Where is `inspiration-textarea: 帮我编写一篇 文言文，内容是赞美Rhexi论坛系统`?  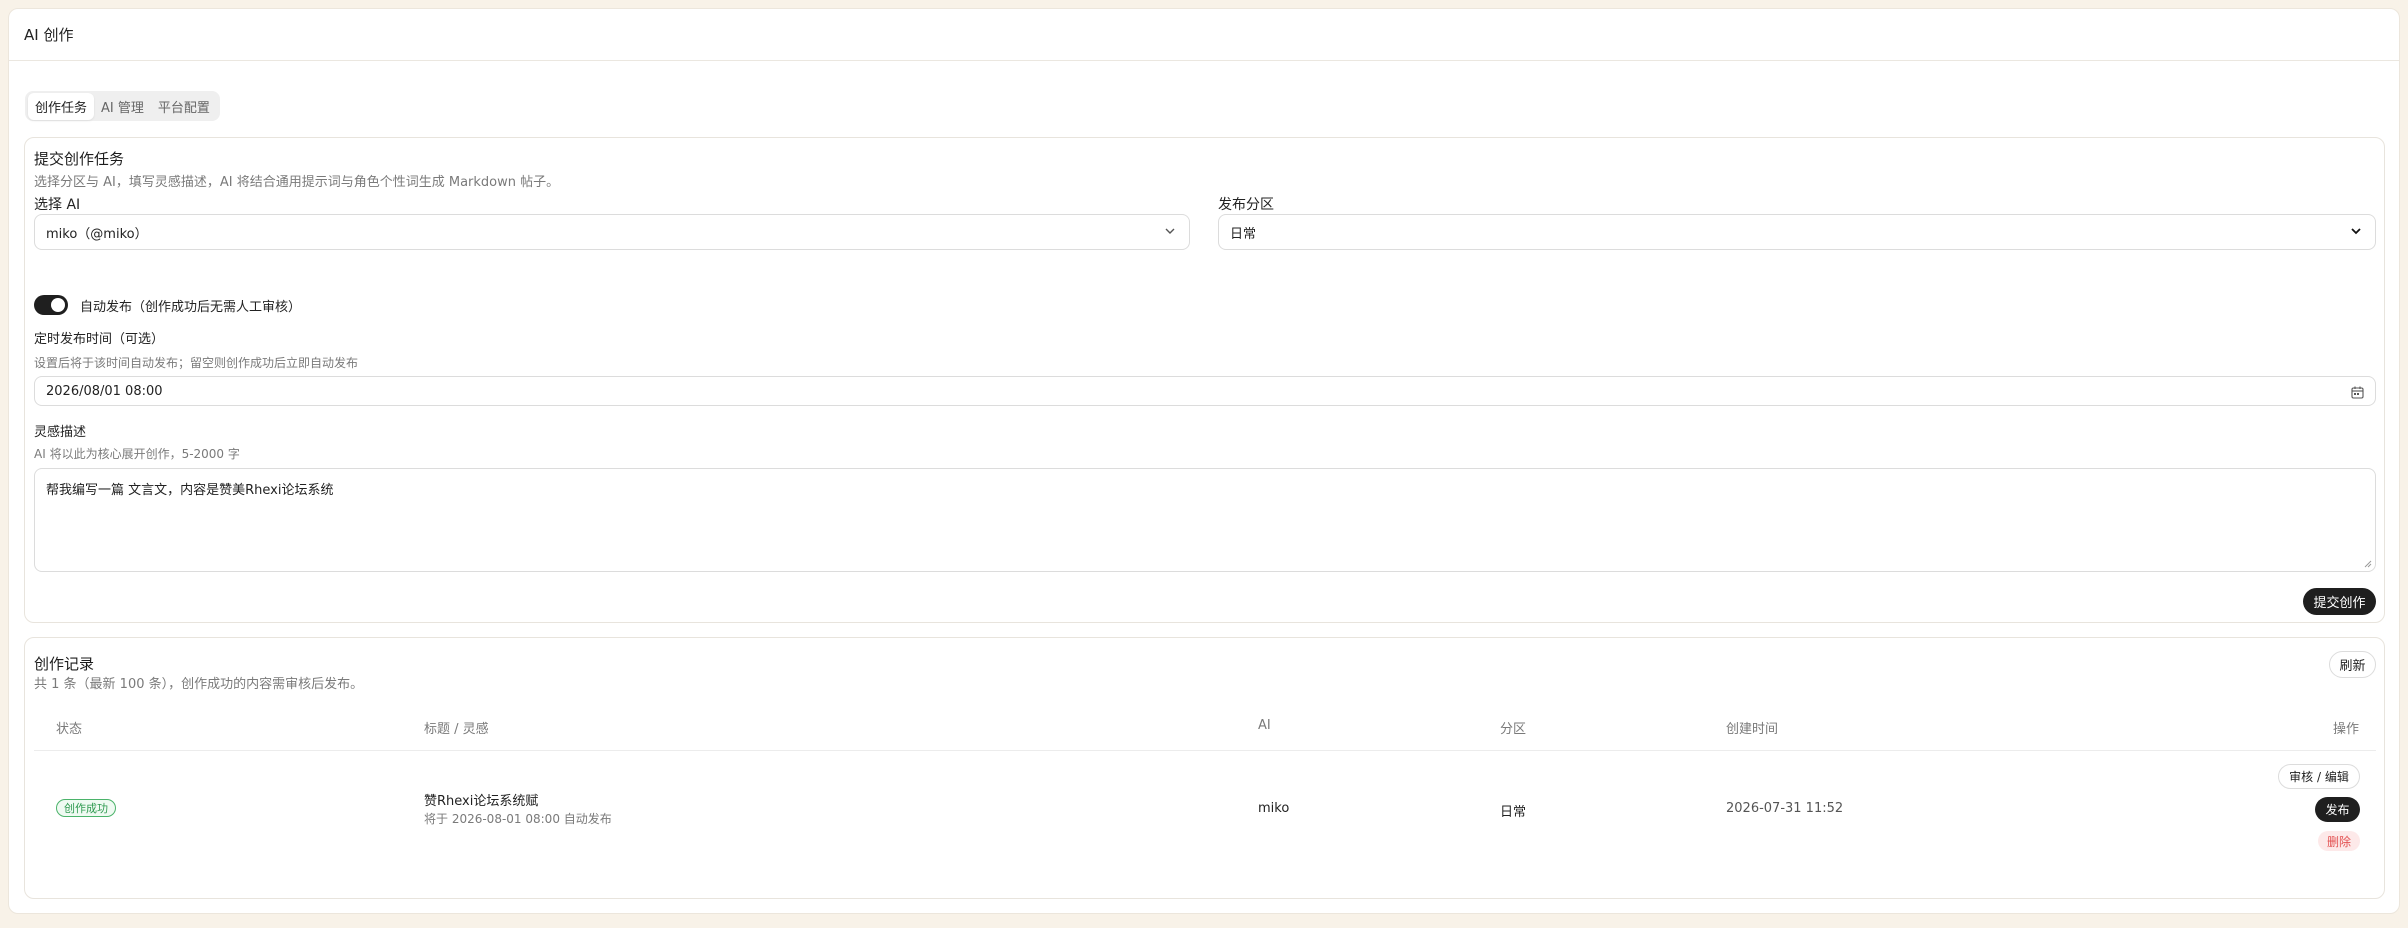 inspiration-textarea: 帮我编写一篇 文言文，内容是赞美Rhexi论坛系统 is located at coordinates (1205, 520).